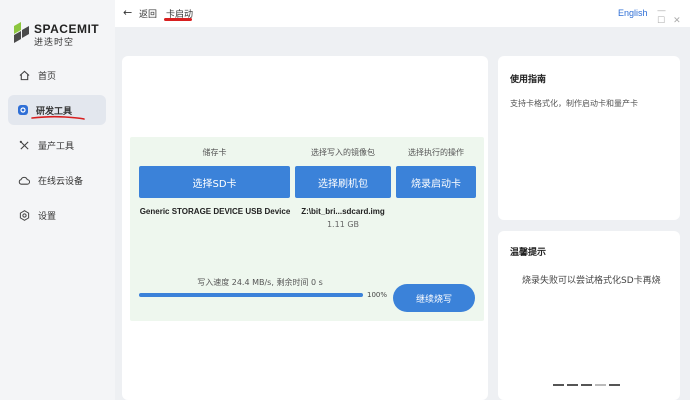  I want to click on sidebar-item-cloud-device: 在线云设备, so click(57, 180).